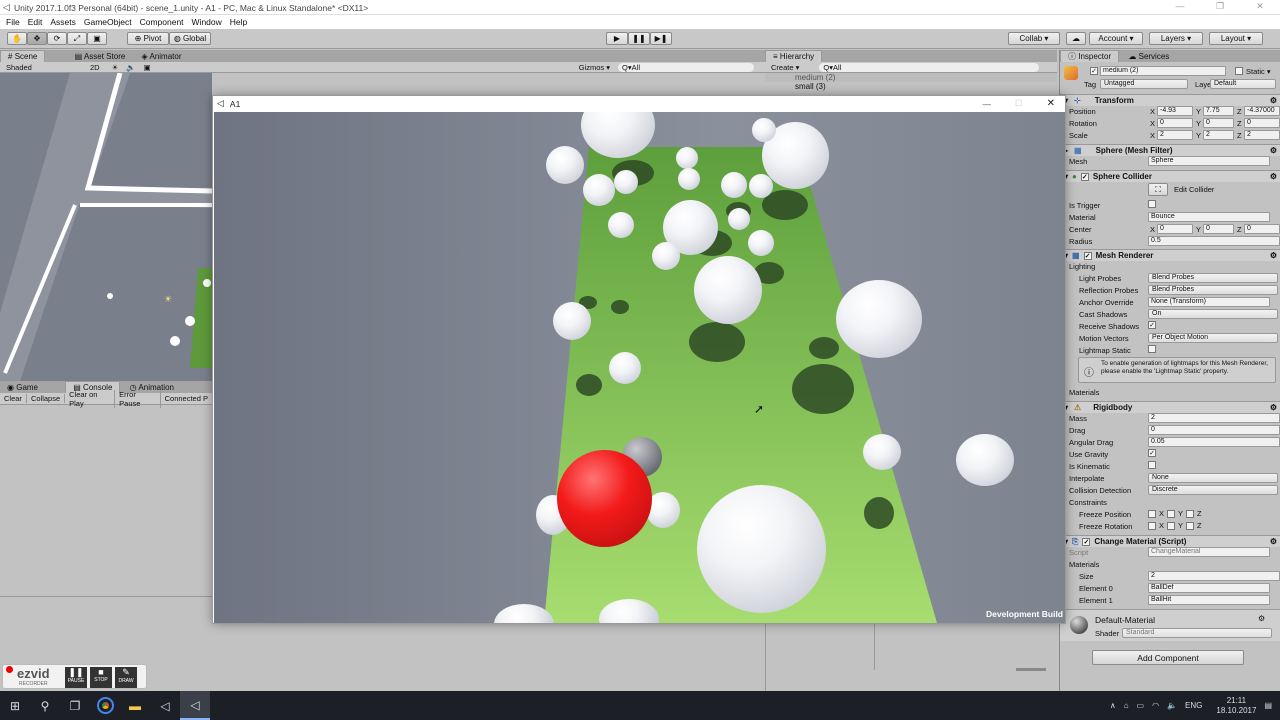 The image size is (1280, 720). What do you see at coordinates (1218, 229) in the screenshot?
I see `center-y-field: 0` at bounding box center [1218, 229].